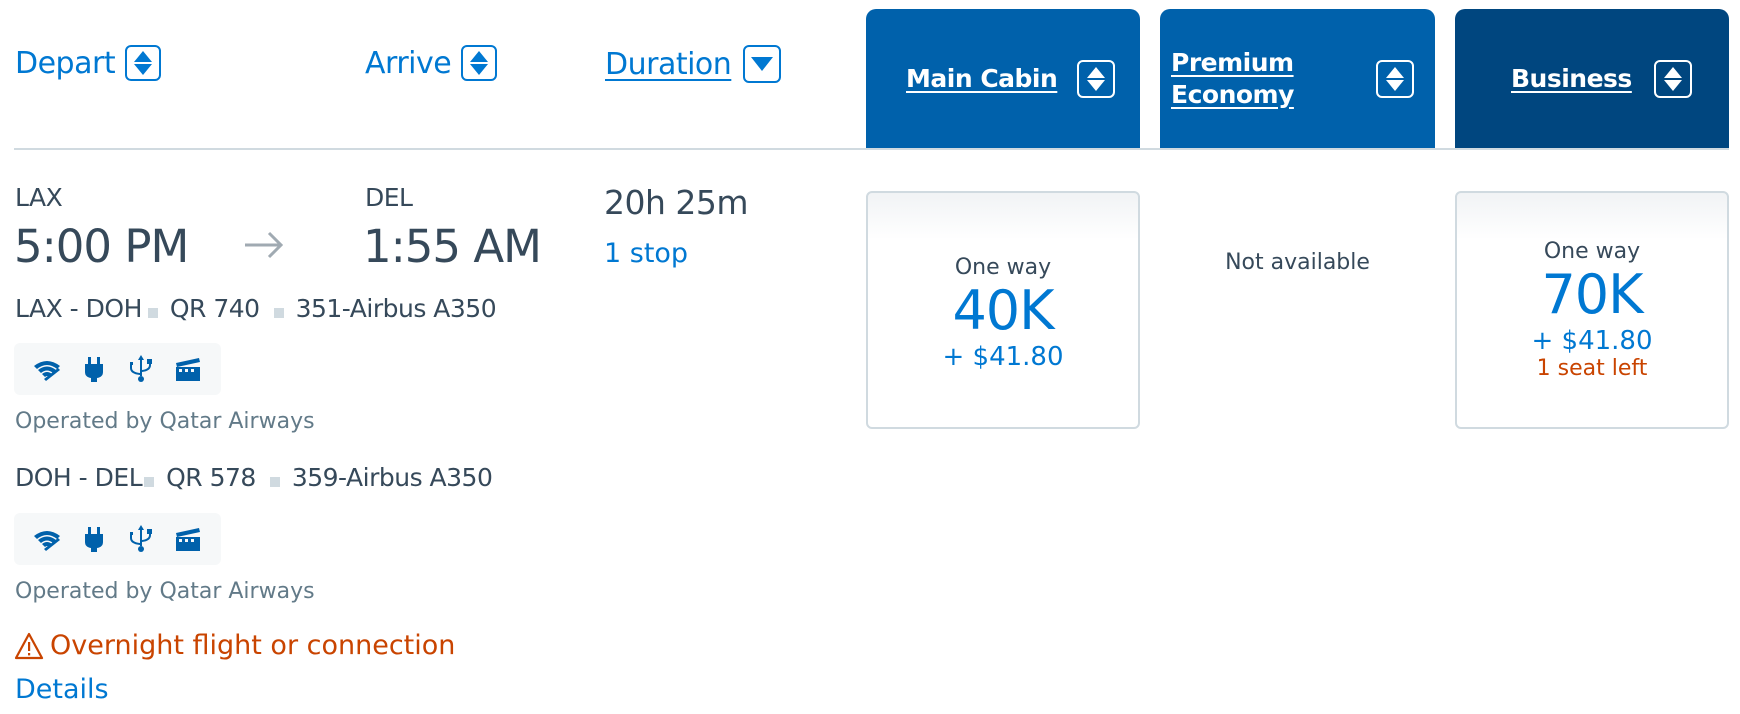 The width and height of the screenshot is (1740, 714). Describe the element at coordinates (1232, 95) in the screenshot. I see `premium-economy-label-line2: Economy` at that location.